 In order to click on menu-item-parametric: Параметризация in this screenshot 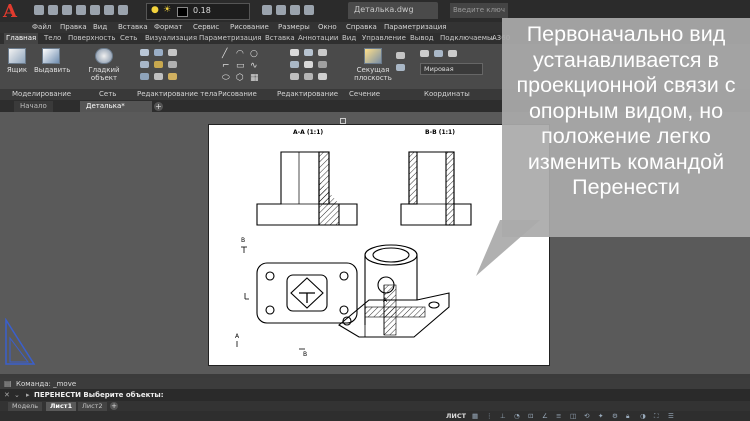, I will do `click(415, 27)`.